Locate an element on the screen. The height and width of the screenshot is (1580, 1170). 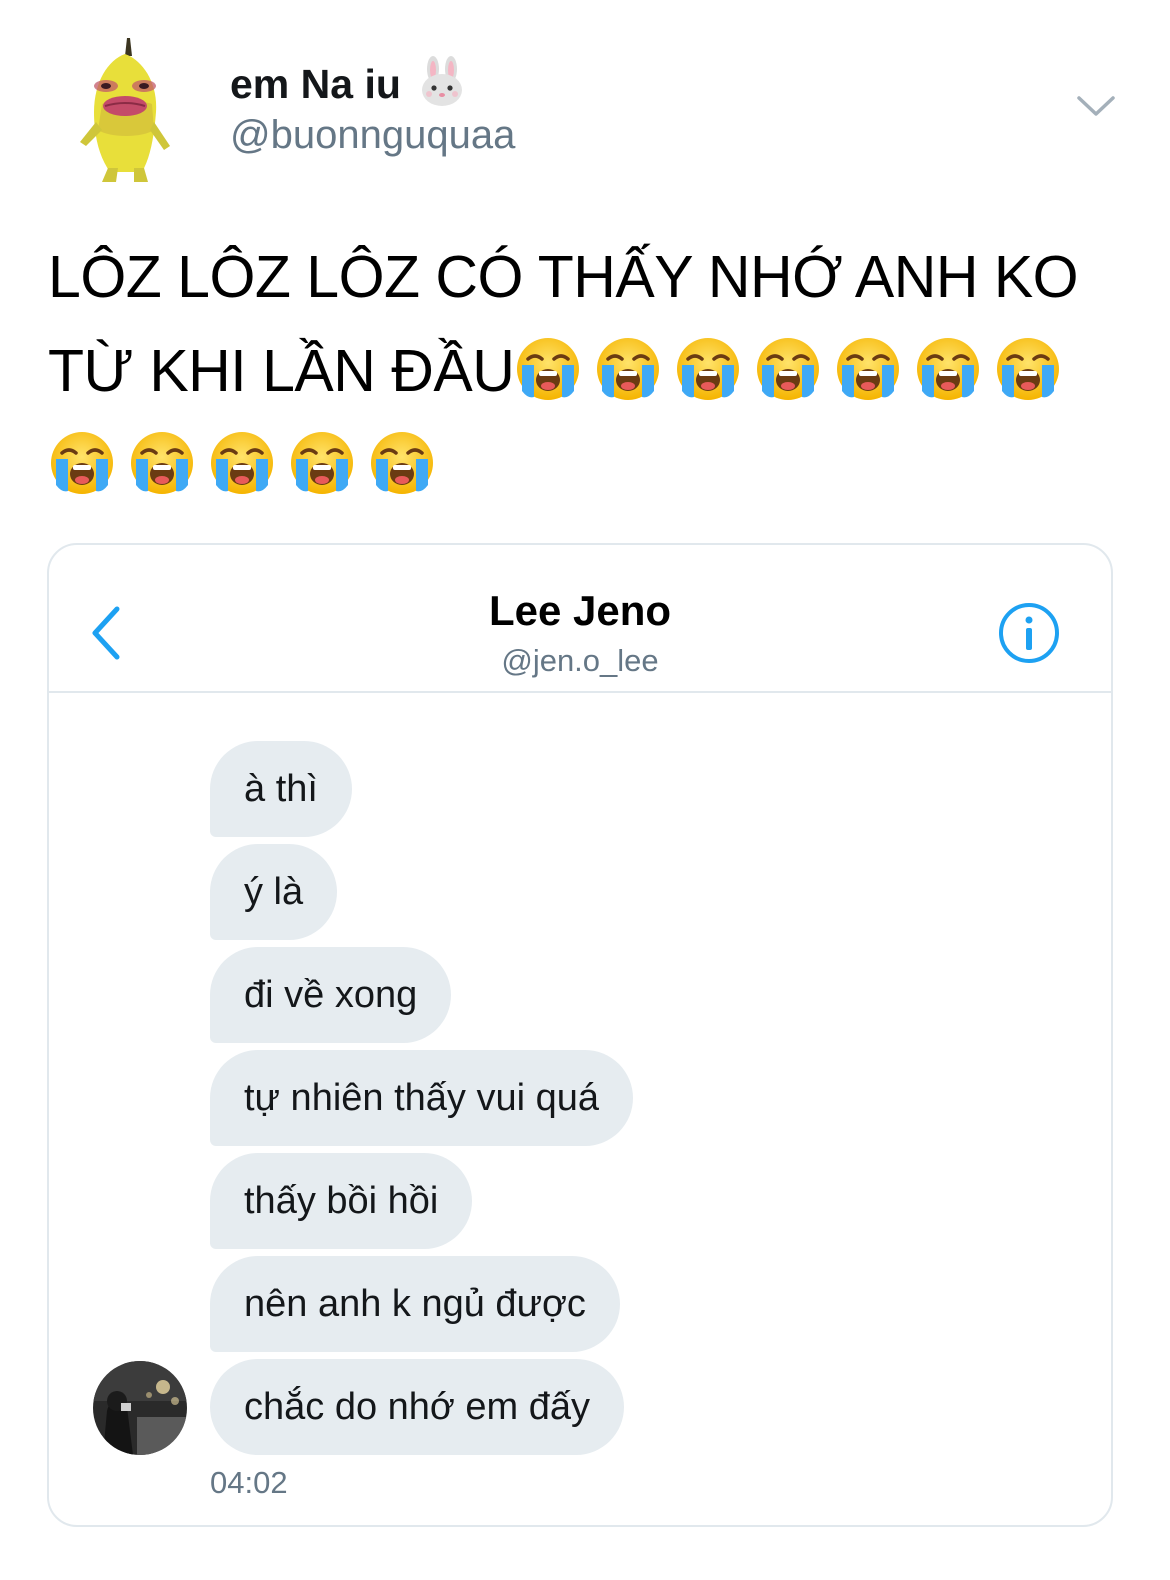
rabbit-face-icon is located at coordinates (442, 81).